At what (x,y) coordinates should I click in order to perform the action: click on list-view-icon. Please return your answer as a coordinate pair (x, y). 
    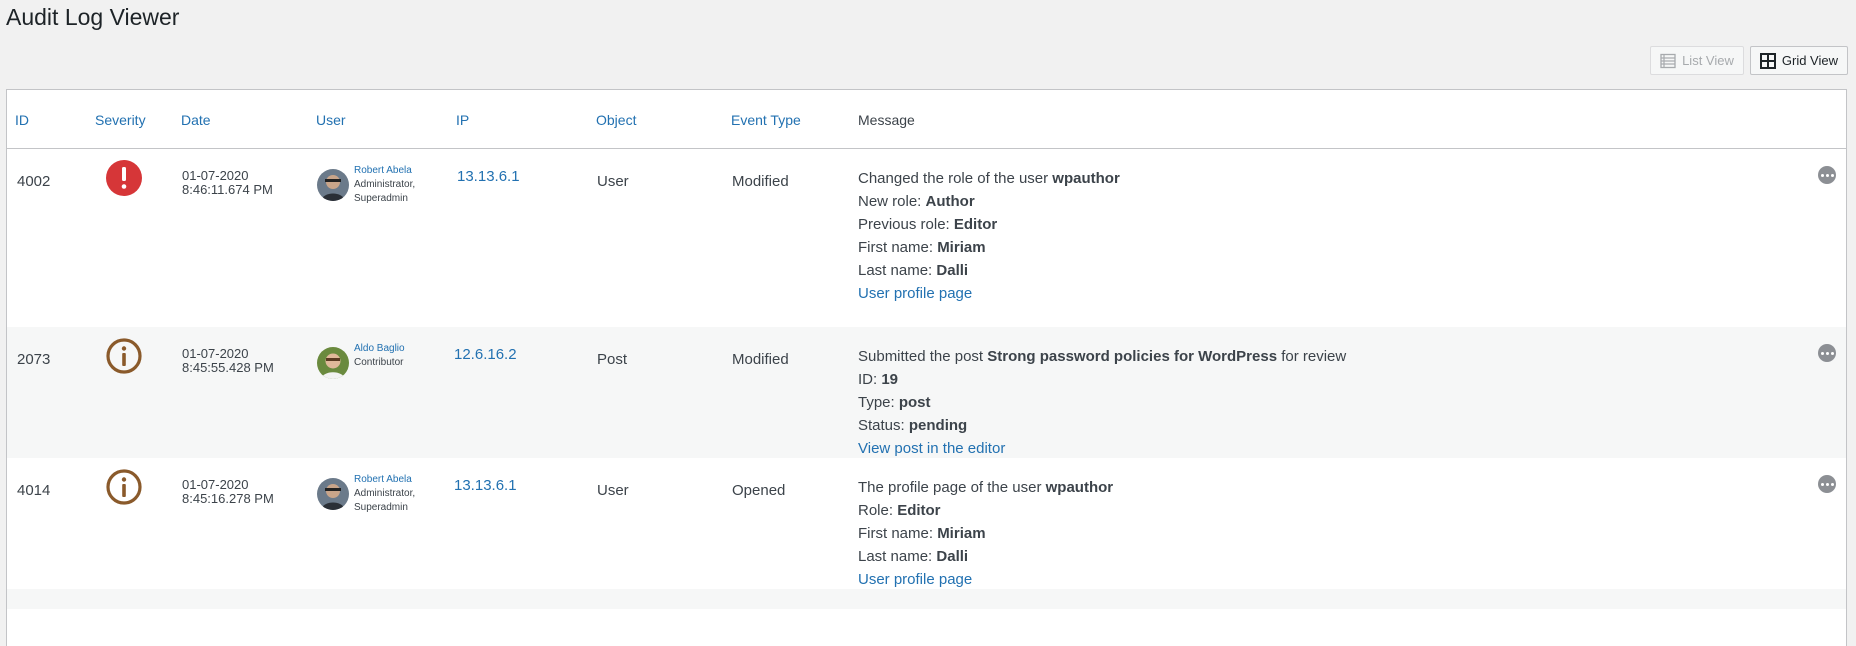
    Looking at the image, I should click on (1668, 60).